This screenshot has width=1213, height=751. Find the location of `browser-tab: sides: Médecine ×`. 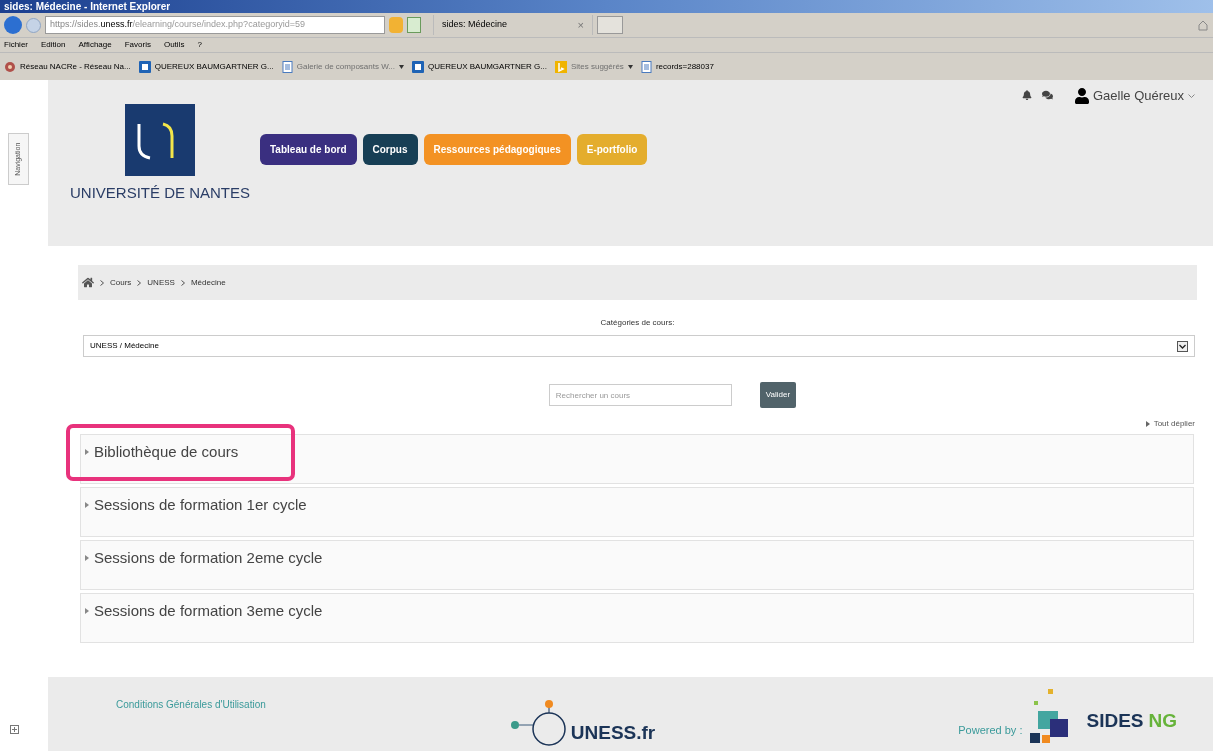

browser-tab: sides: Médecine × is located at coordinates (513, 25).